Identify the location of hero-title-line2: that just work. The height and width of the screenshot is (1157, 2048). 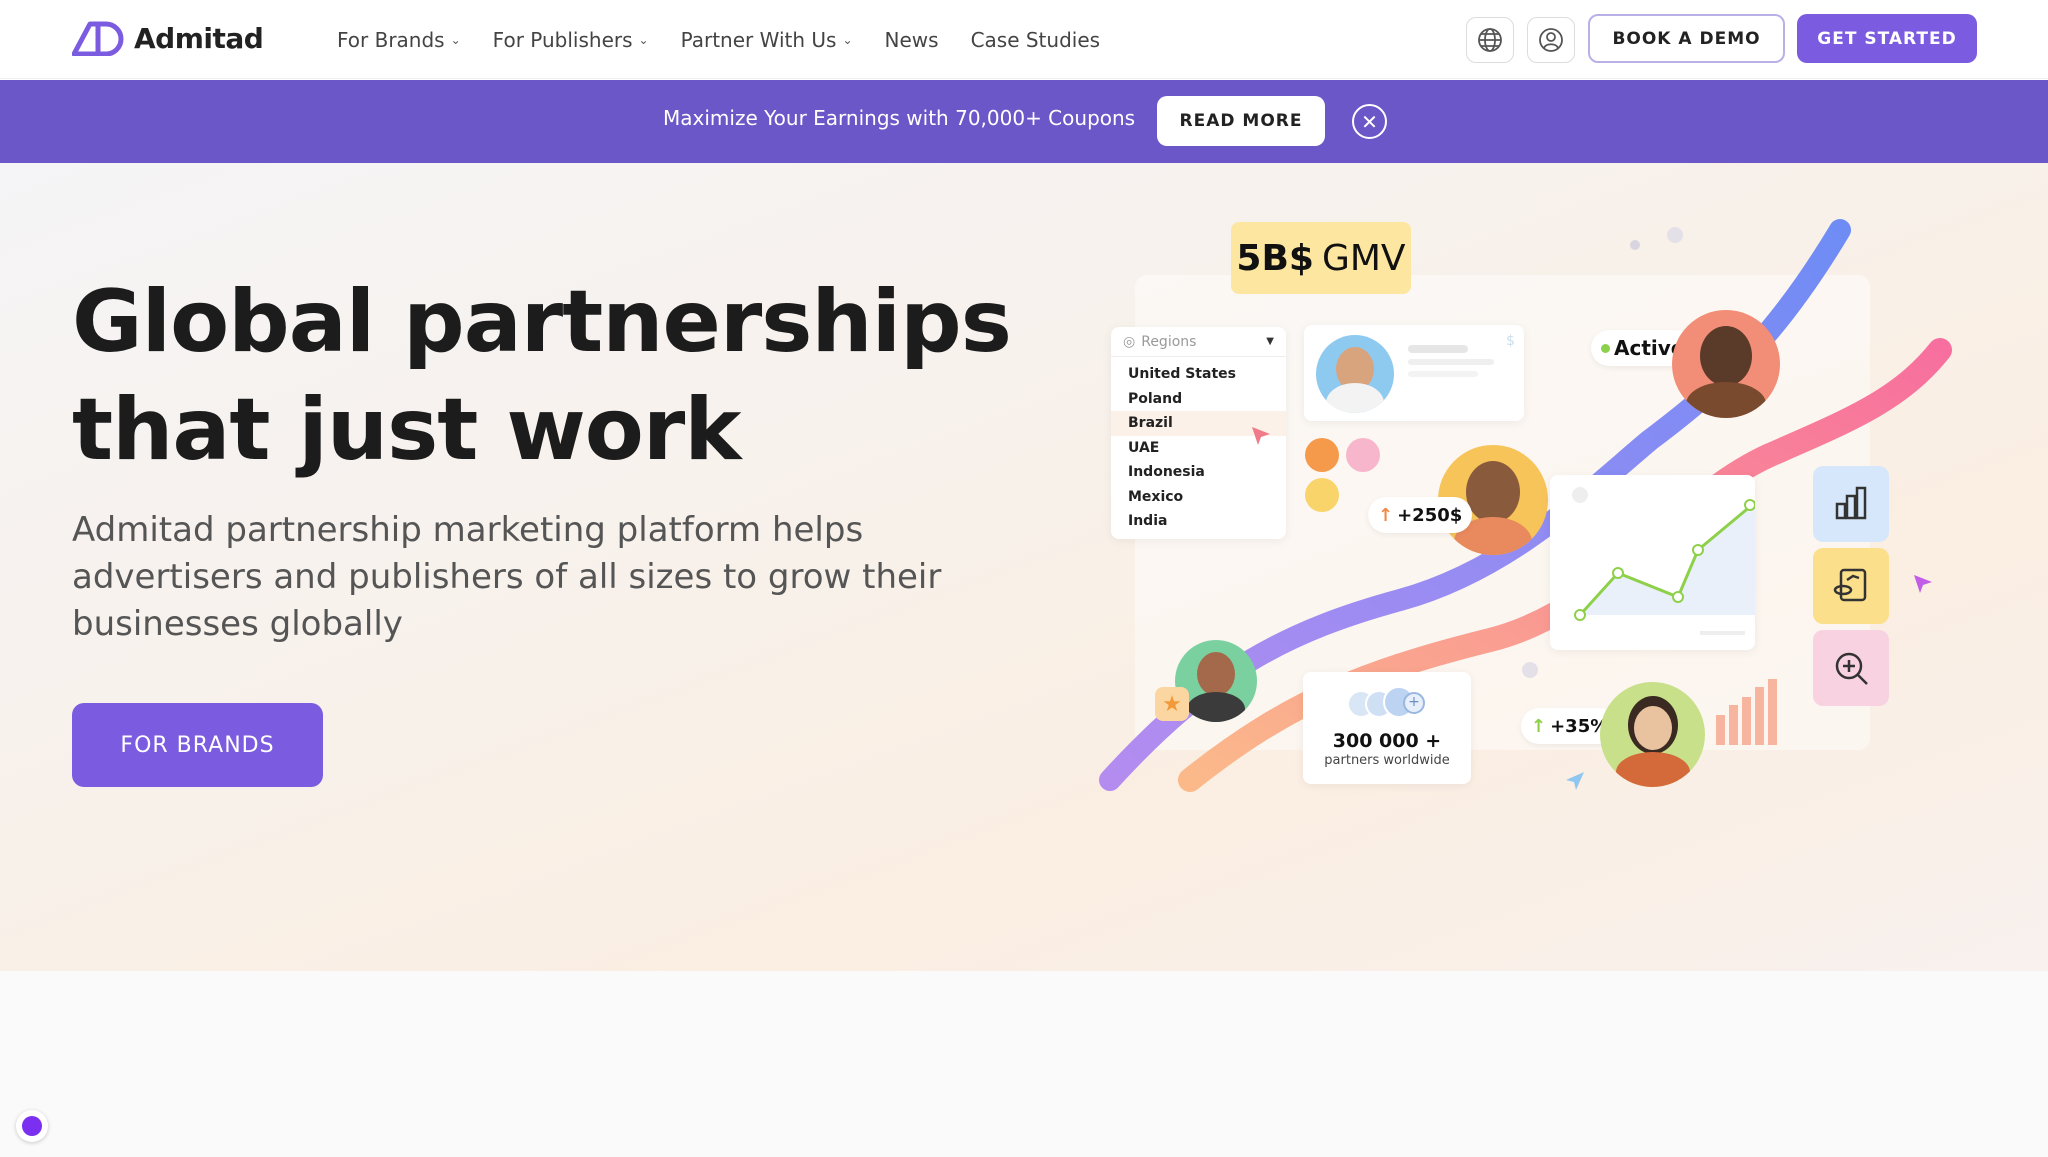
(406, 430).